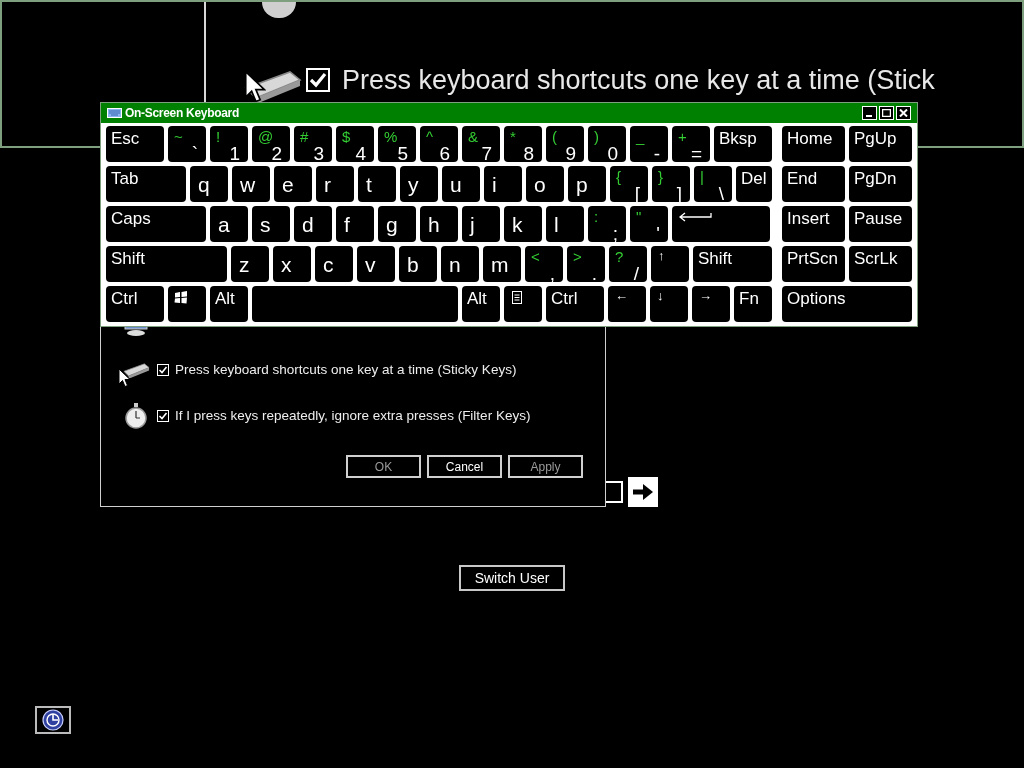  I want to click on keyboard-key: Options, so click(847, 304).